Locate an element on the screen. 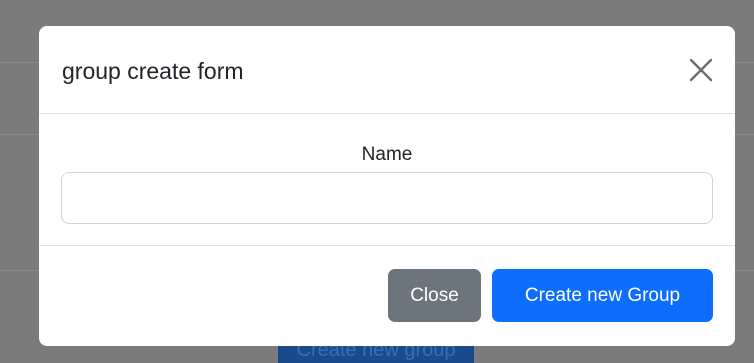 The width and height of the screenshot is (754, 363). modal-title: group create form is located at coordinates (153, 71).